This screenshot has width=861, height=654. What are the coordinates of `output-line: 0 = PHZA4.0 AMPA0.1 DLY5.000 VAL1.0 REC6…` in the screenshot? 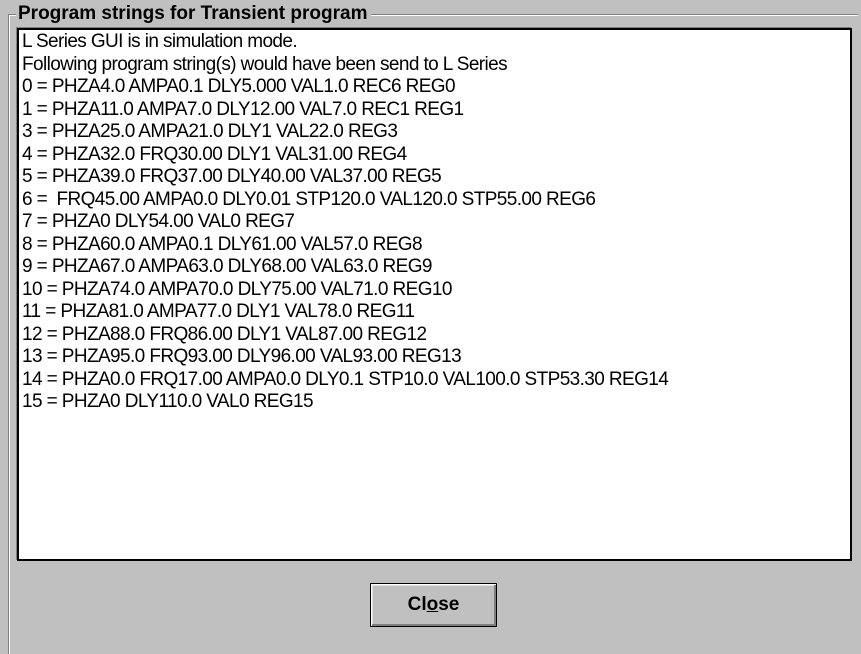 It's located at (239, 86).